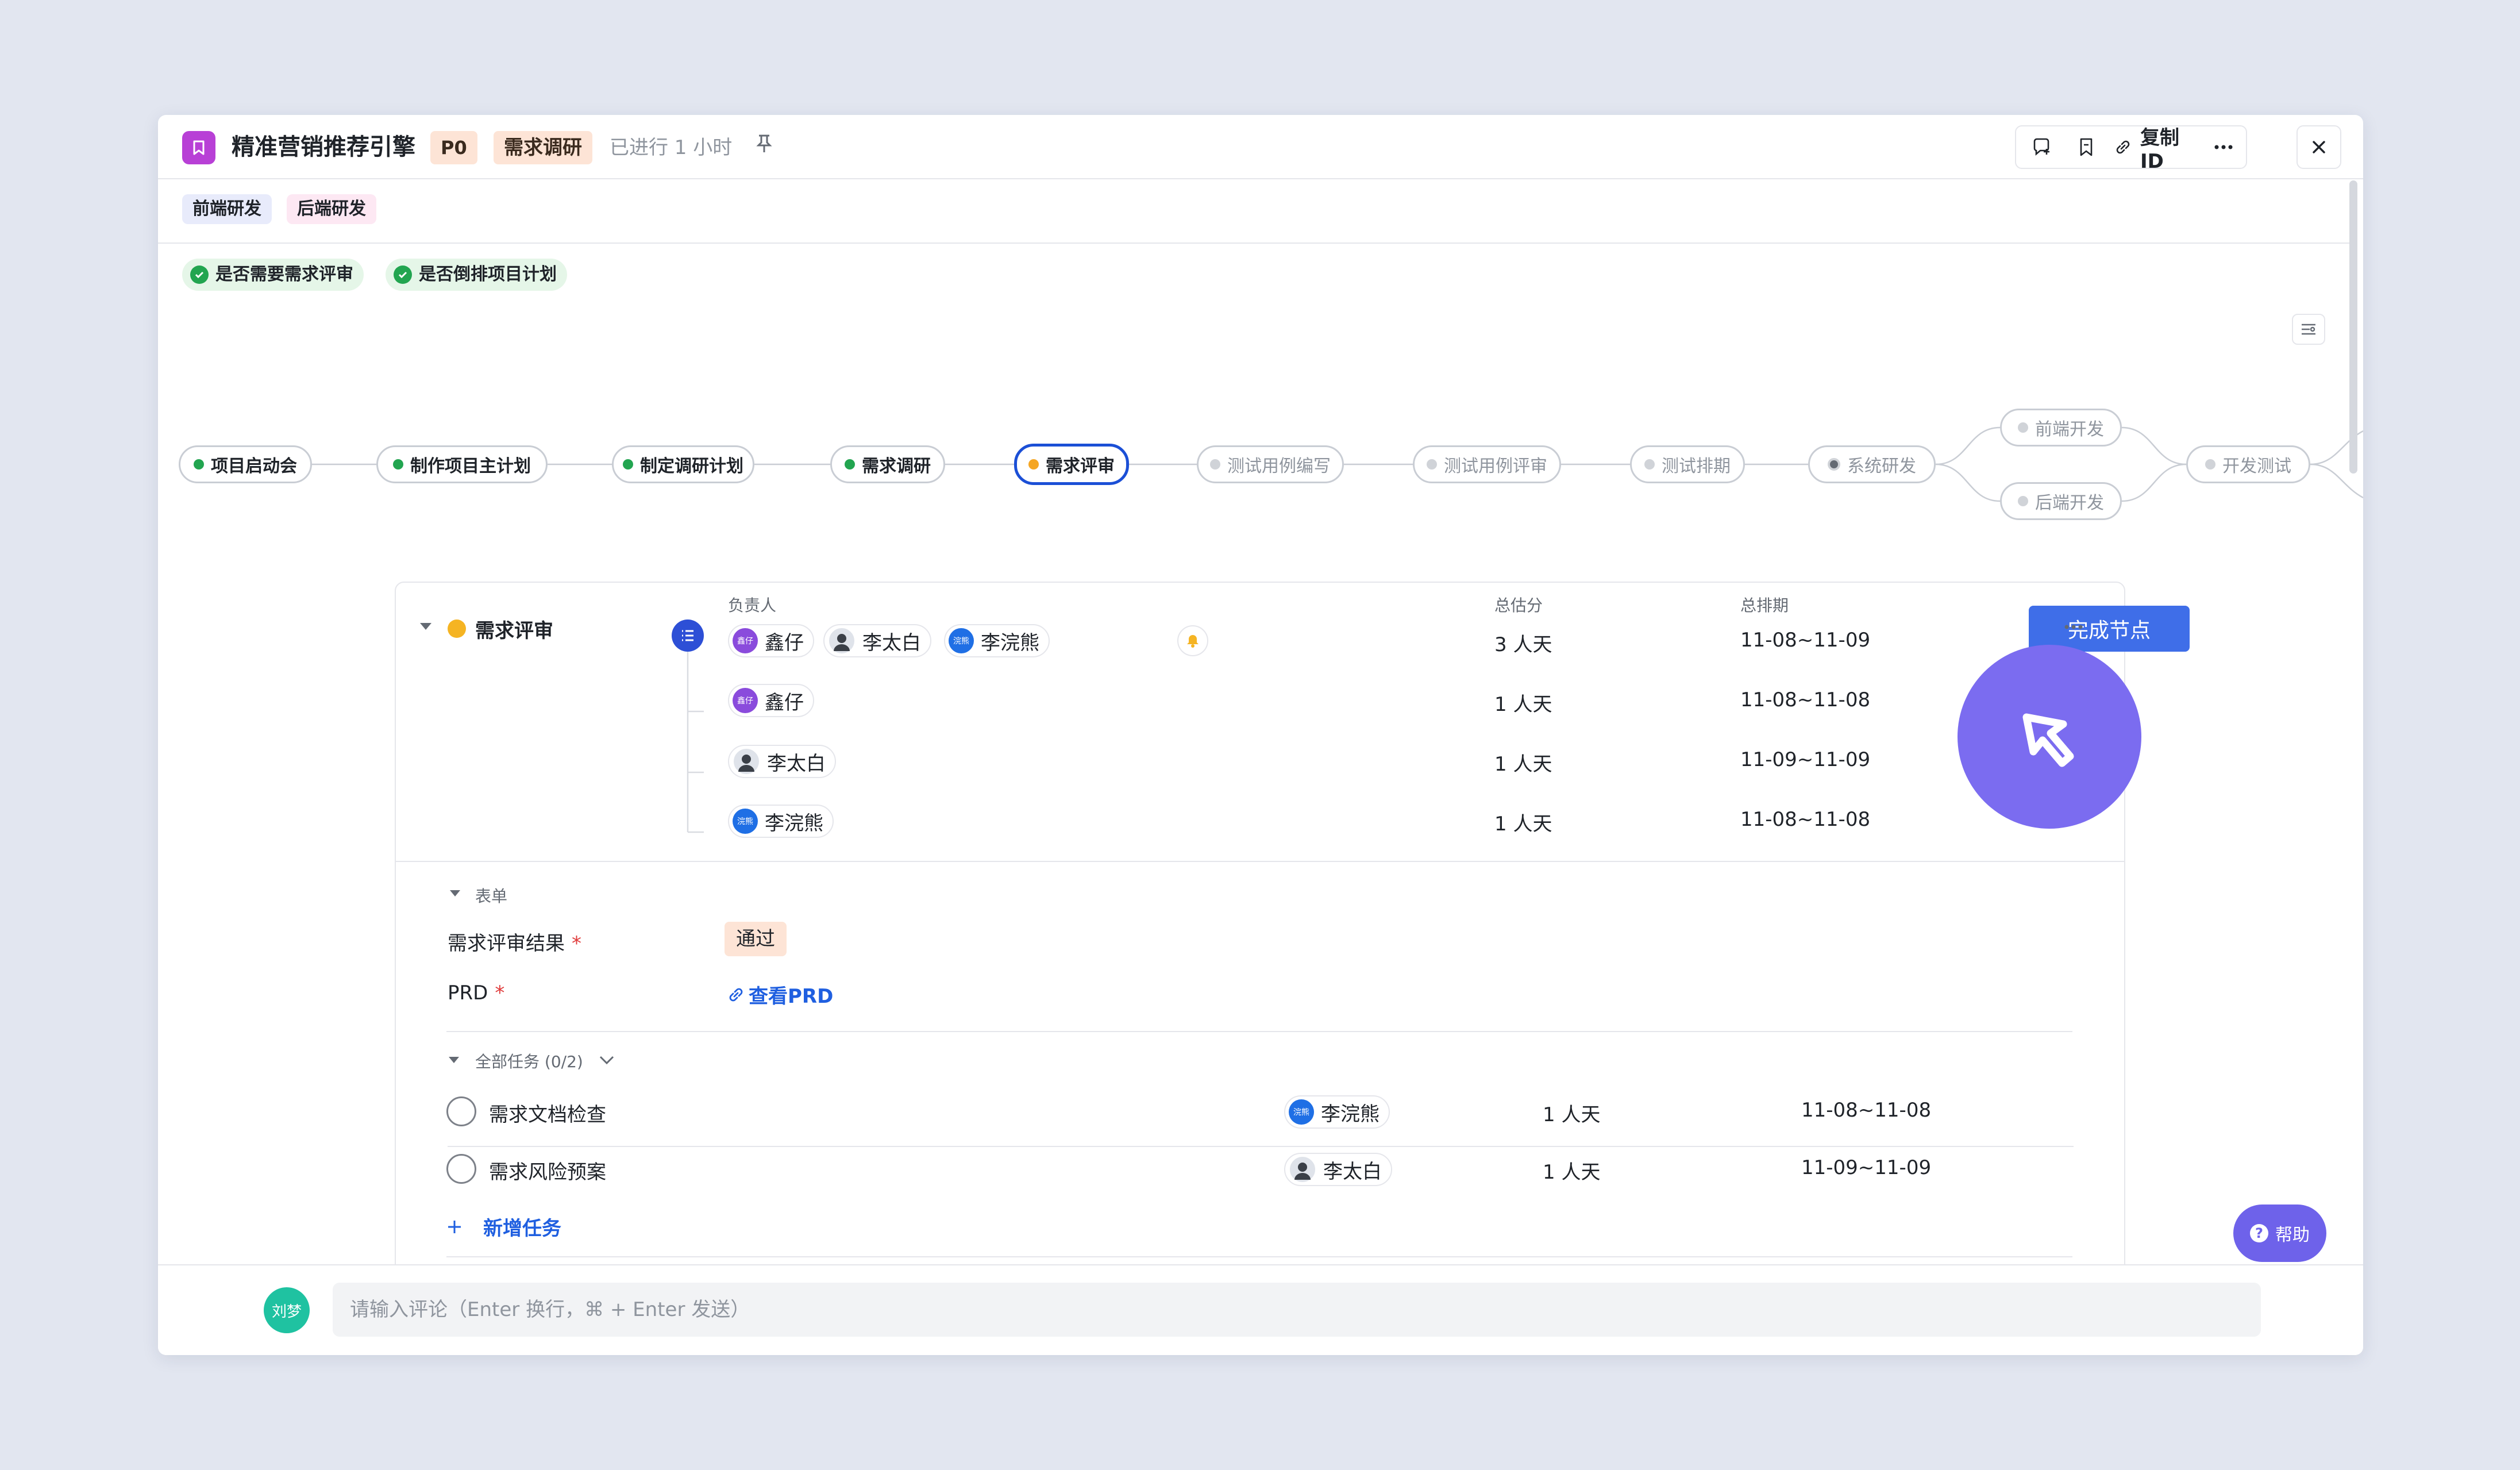 This screenshot has height=1470, width=2520. I want to click on task-name: 需求风险预案, so click(548, 1170).